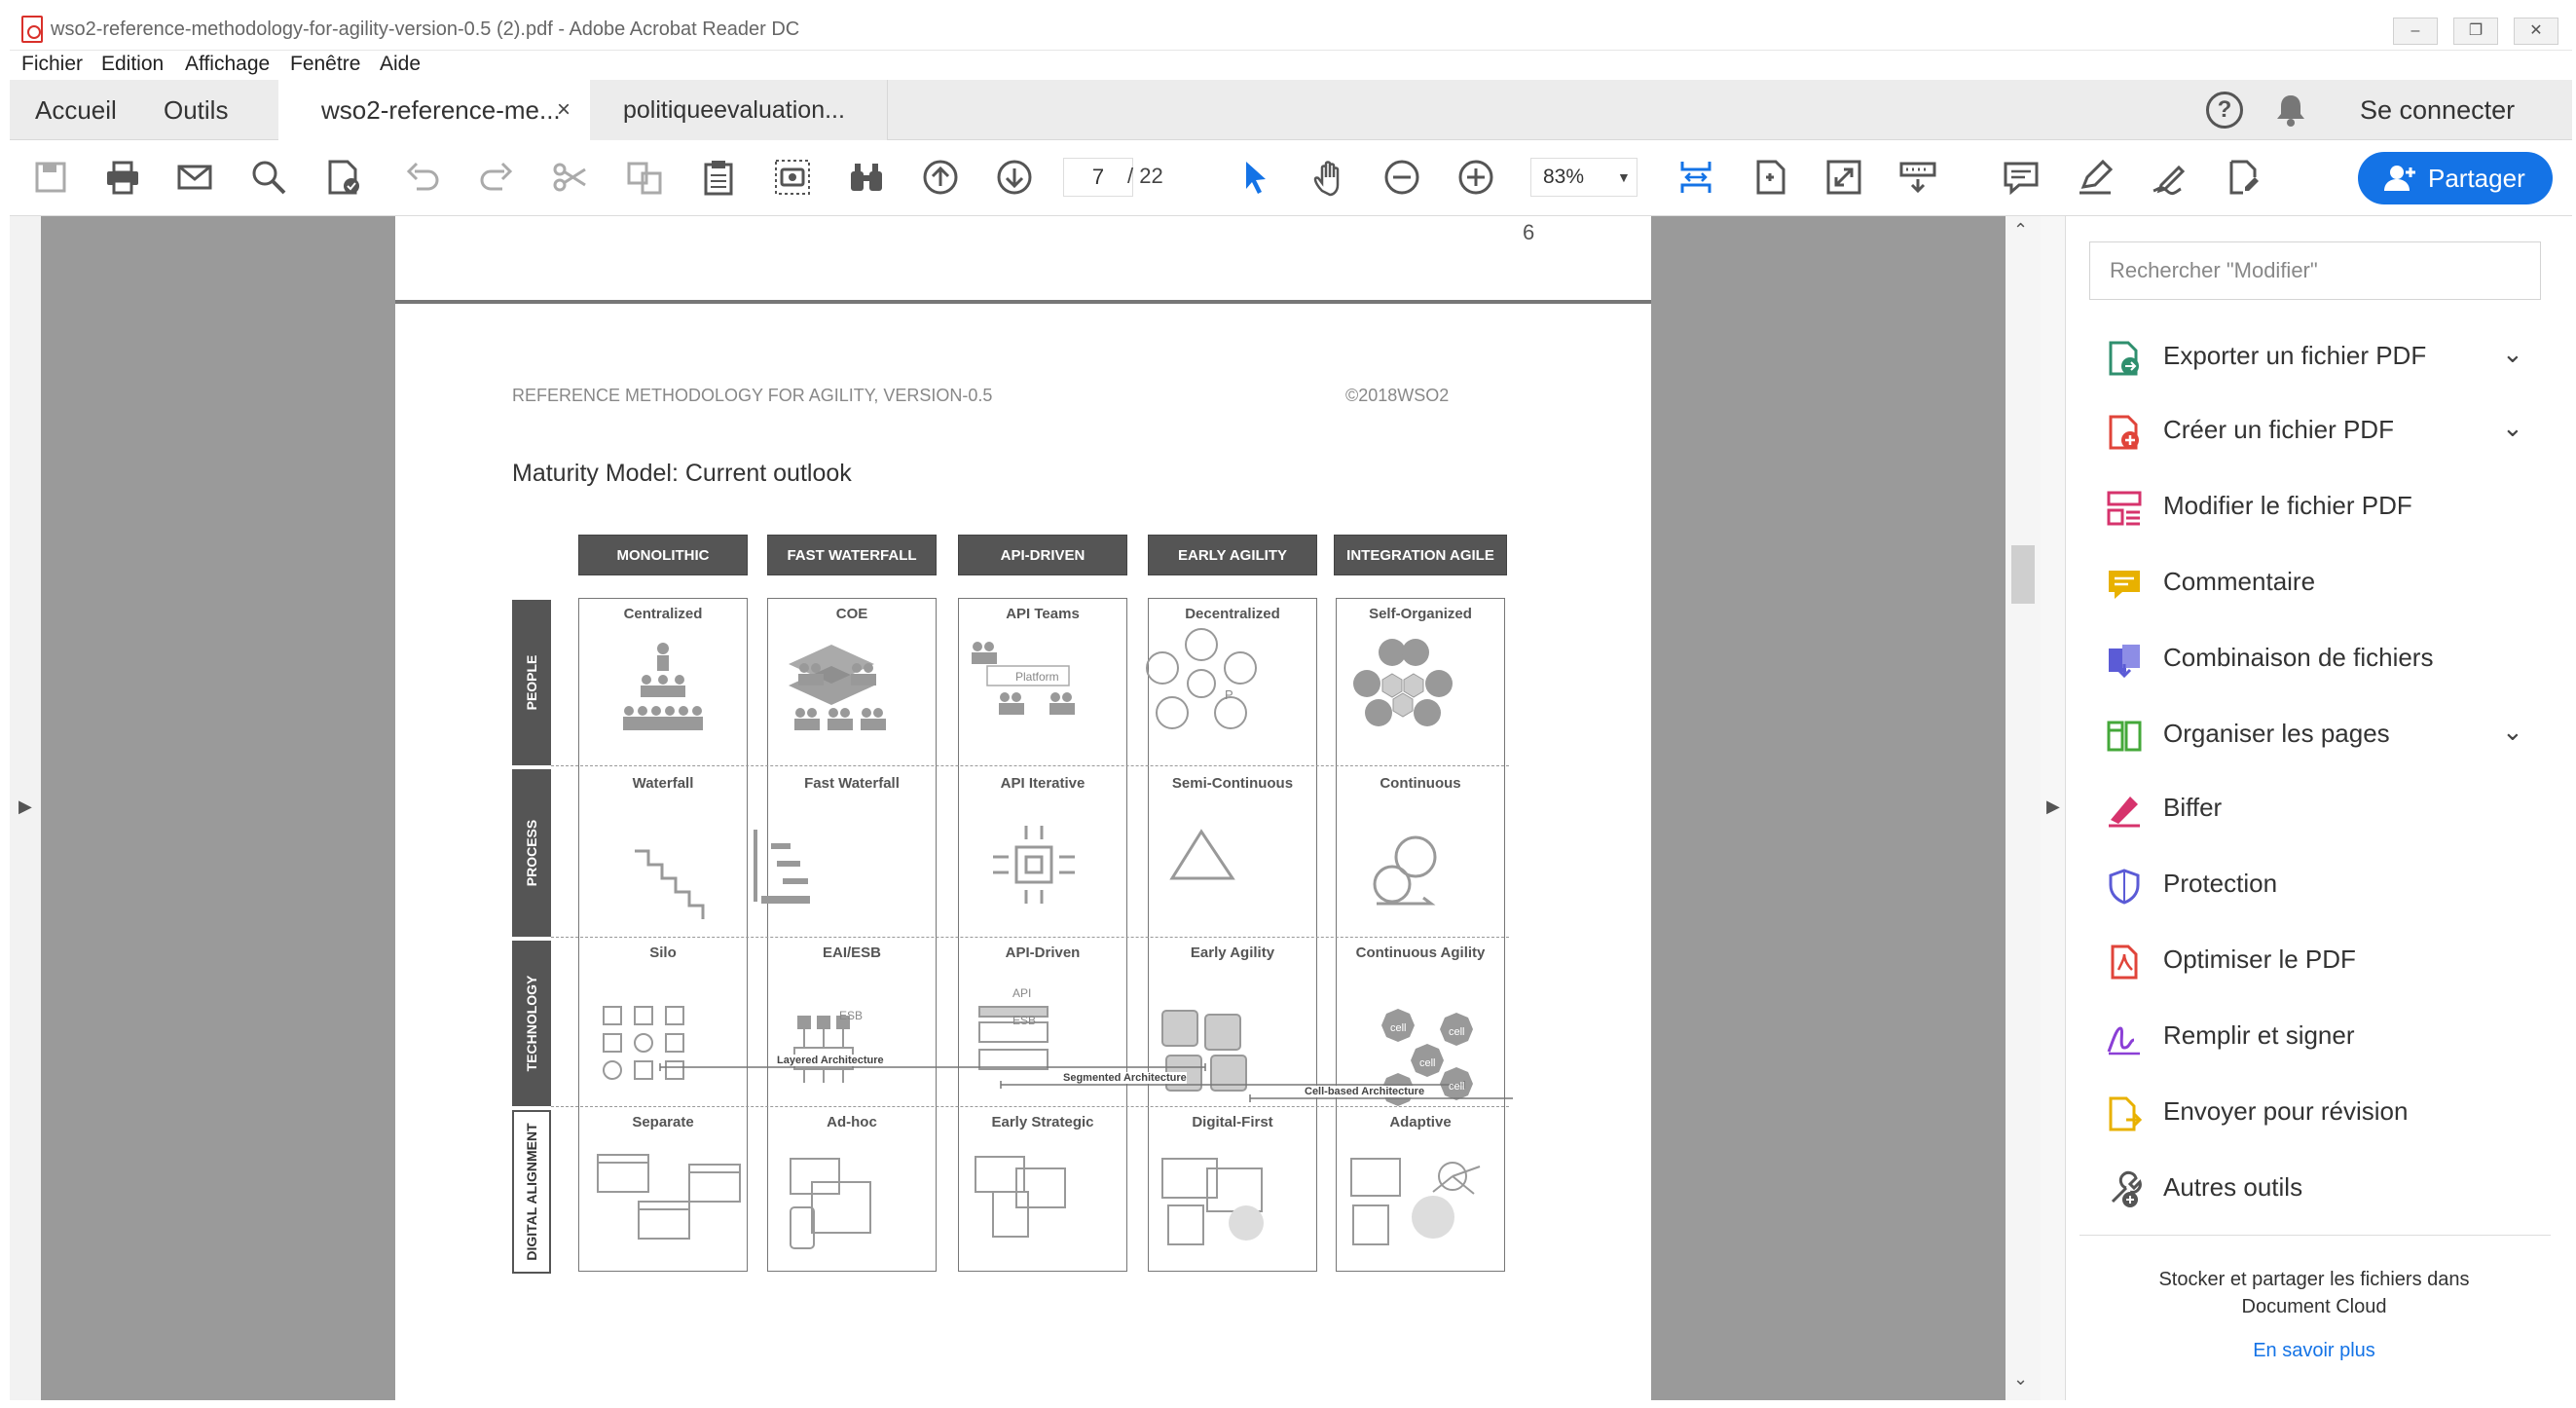  What do you see at coordinates (1365, 1092) in the screenshot?
I see `cell-based-architecture-label: Cell-based Architecture` at bounding box center [1365, 1092].